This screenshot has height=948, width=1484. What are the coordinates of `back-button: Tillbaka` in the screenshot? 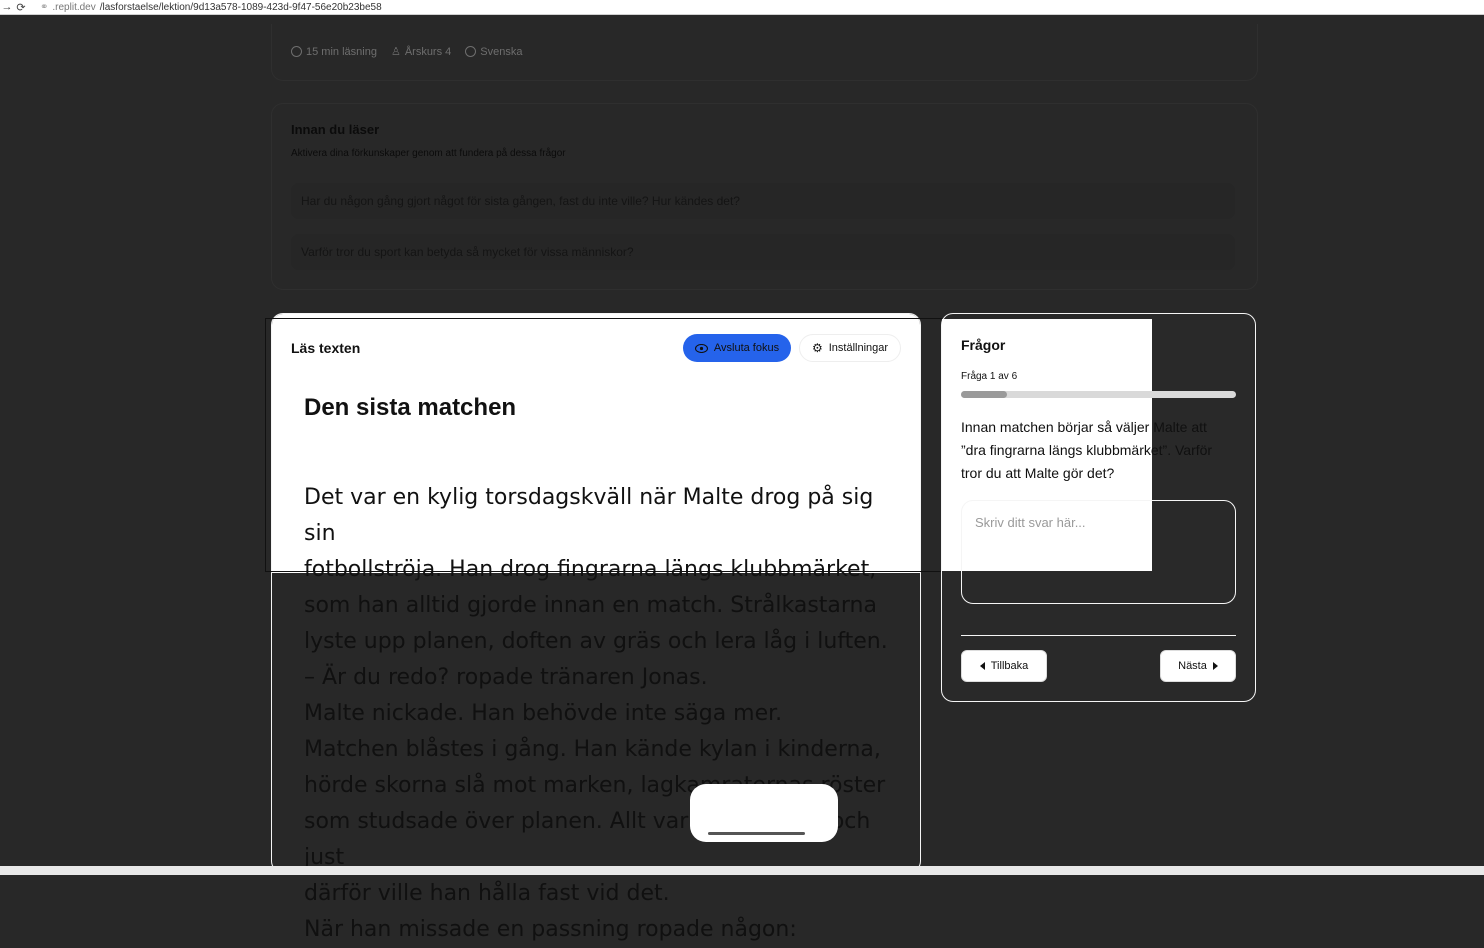 It's located at (1004, 666).